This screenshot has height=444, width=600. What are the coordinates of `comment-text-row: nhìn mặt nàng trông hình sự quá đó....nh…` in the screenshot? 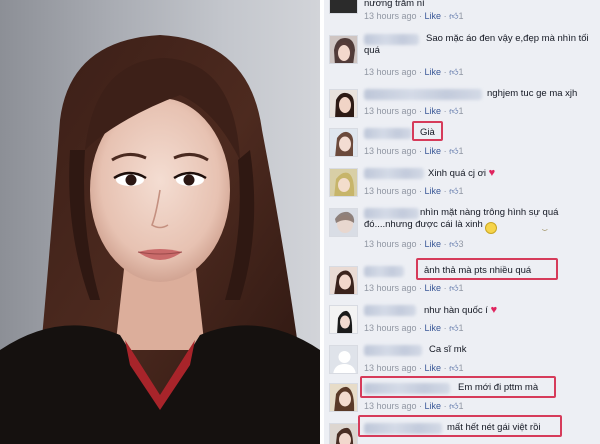 It's located at (478, 220).